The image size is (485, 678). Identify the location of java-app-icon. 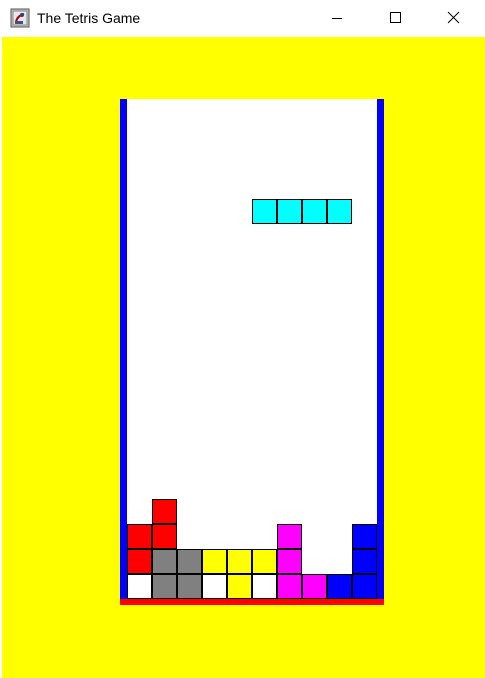
(20, 18).